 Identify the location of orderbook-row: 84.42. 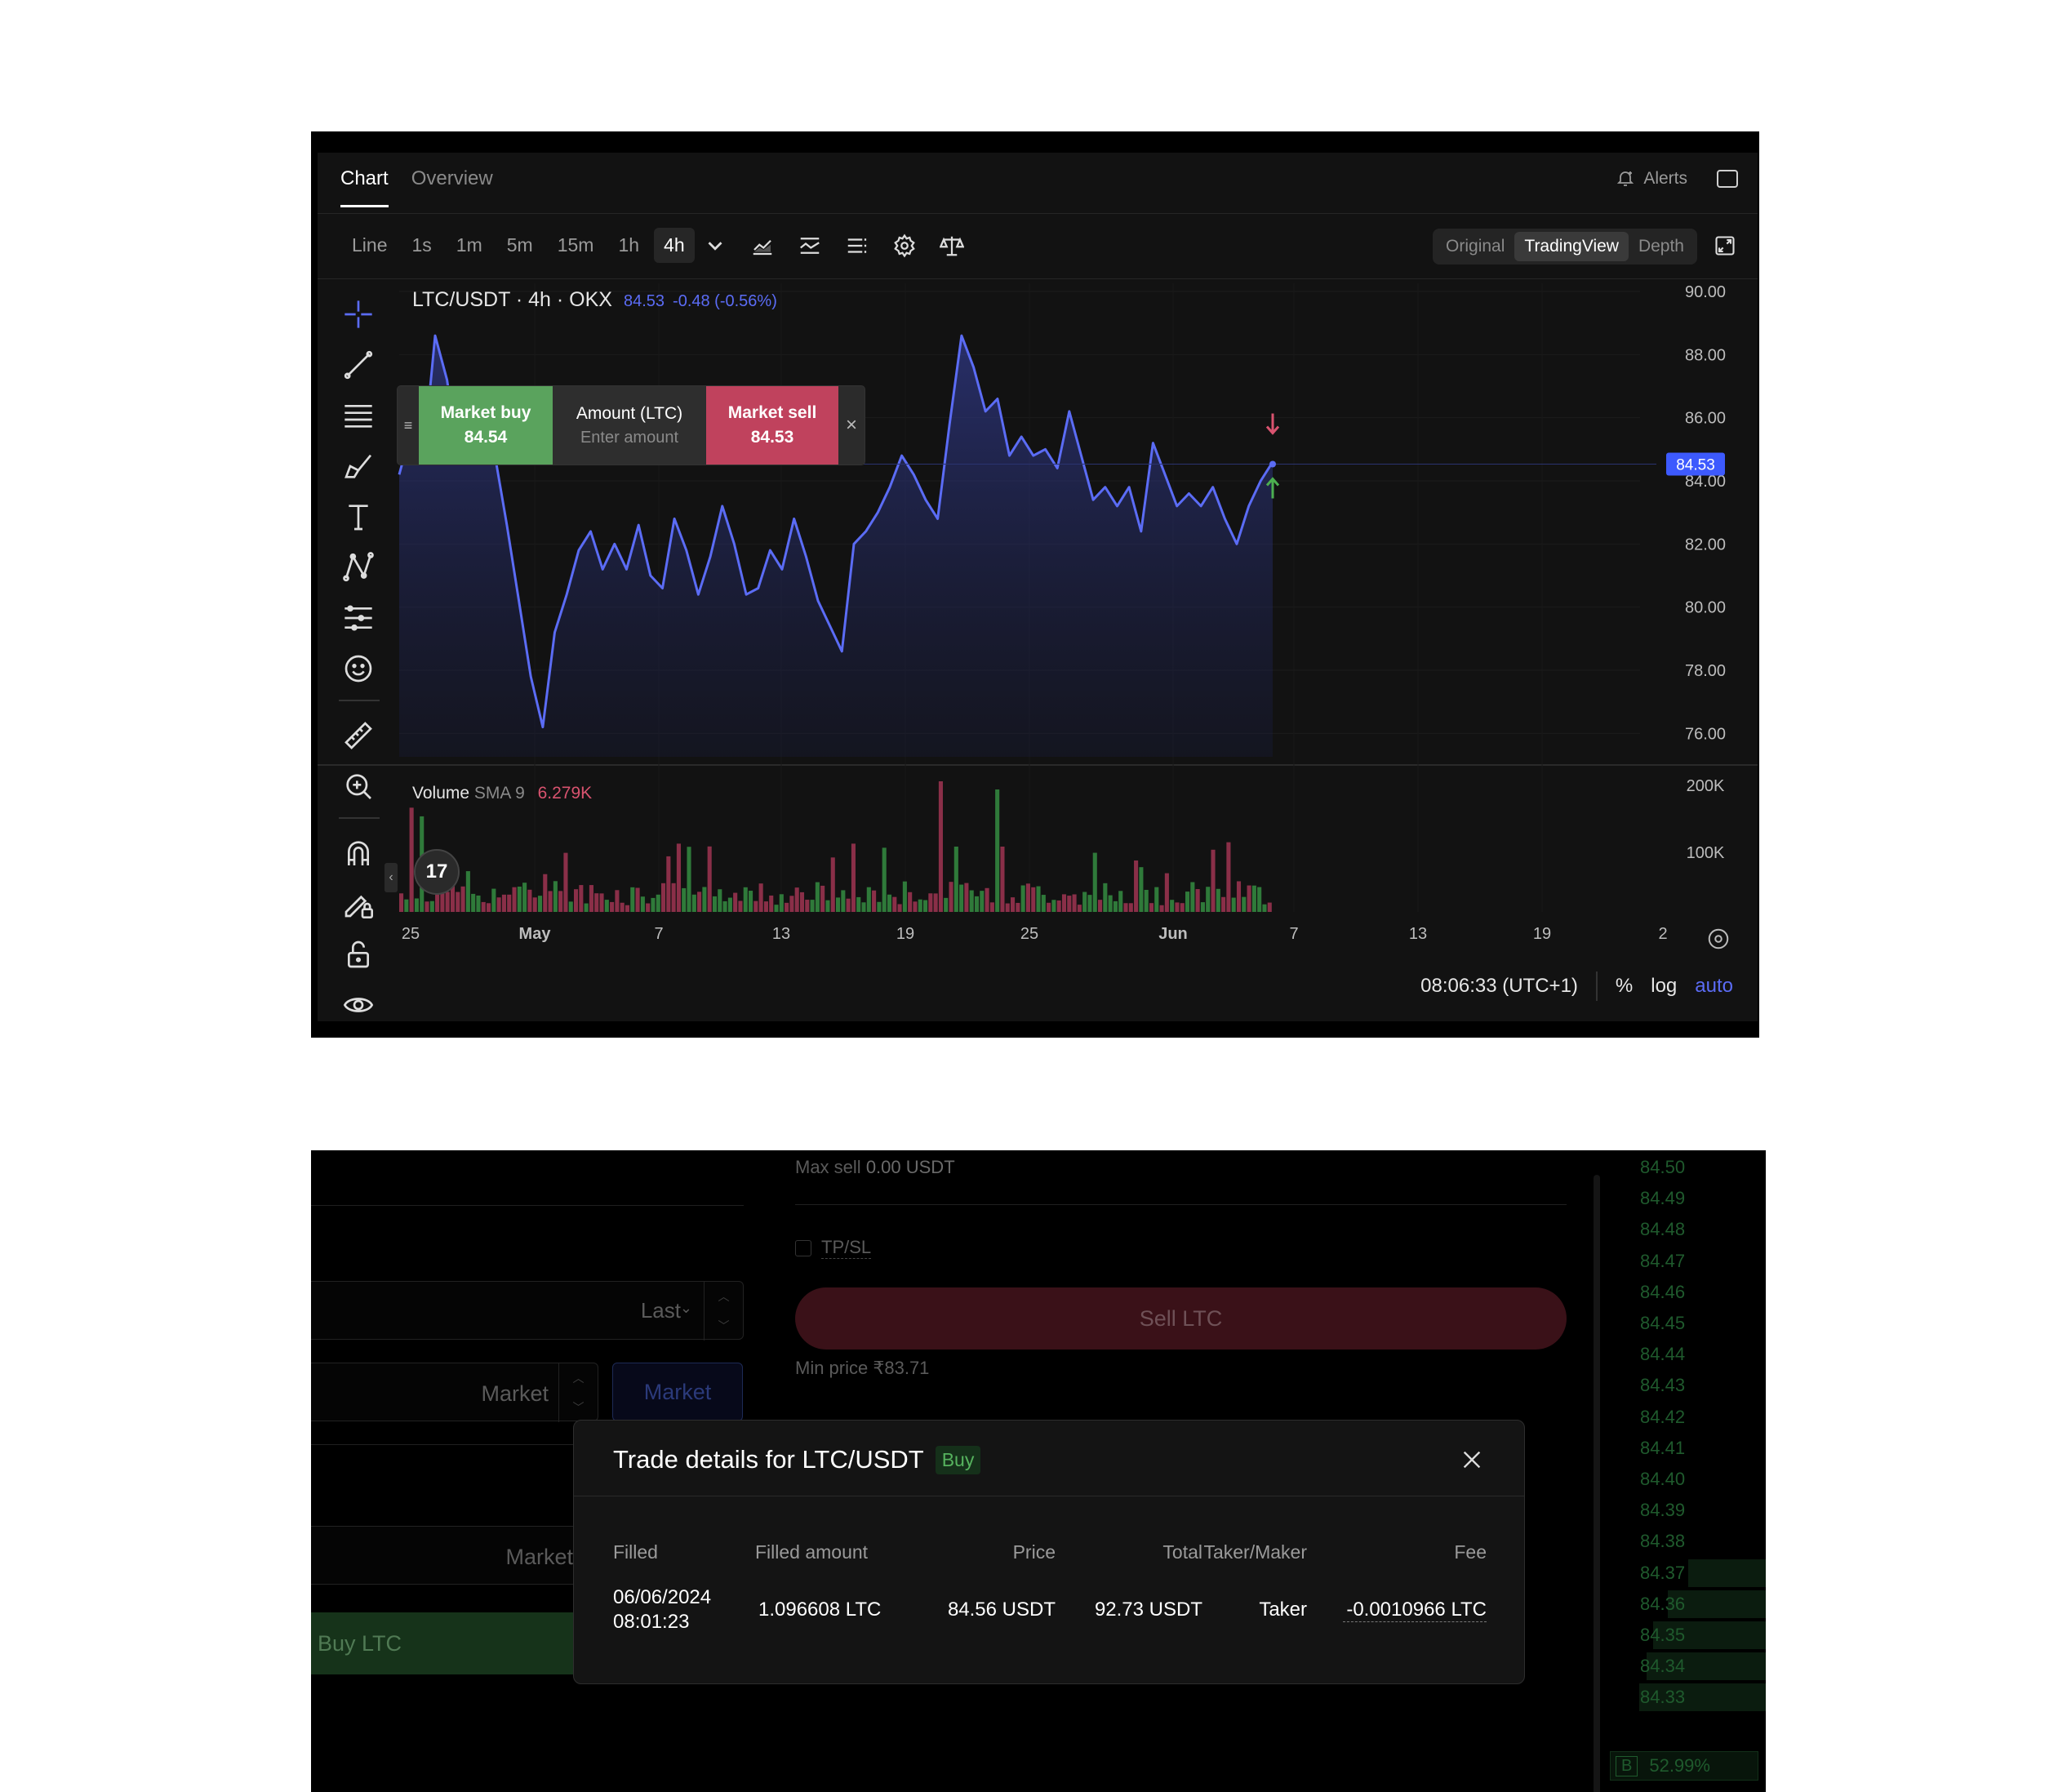
(1696, 1417).